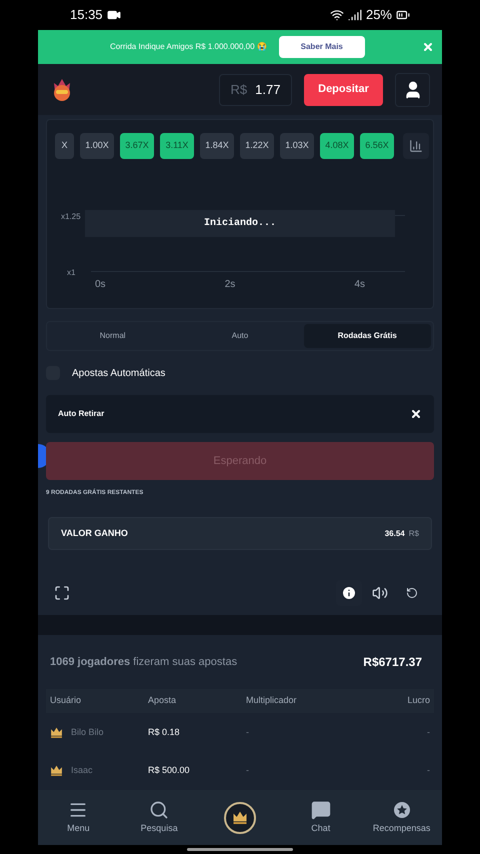  What do you see at coordinates (343, 90) in the screenshot?
I see `deposit-button: Depositar` at bounding box center [343, 90].